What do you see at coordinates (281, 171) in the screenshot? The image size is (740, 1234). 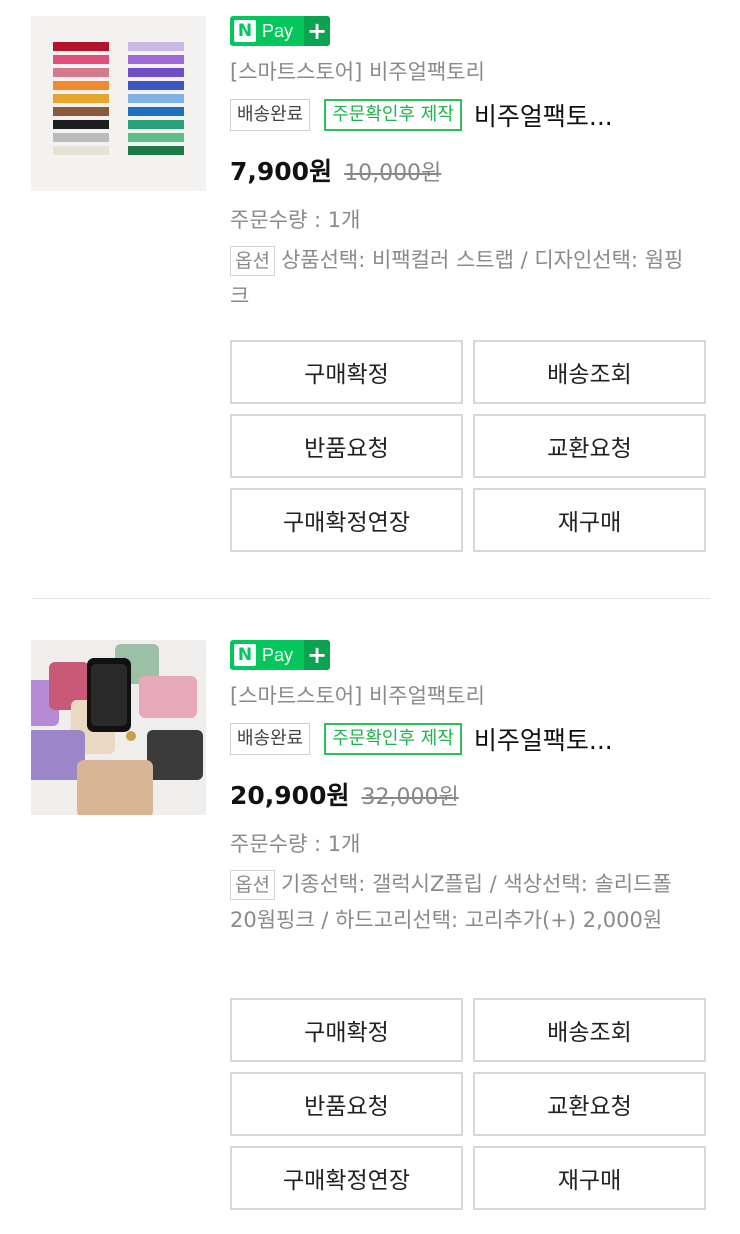 I see `sale-price: 7,900원` at bounding box center [281, 171].